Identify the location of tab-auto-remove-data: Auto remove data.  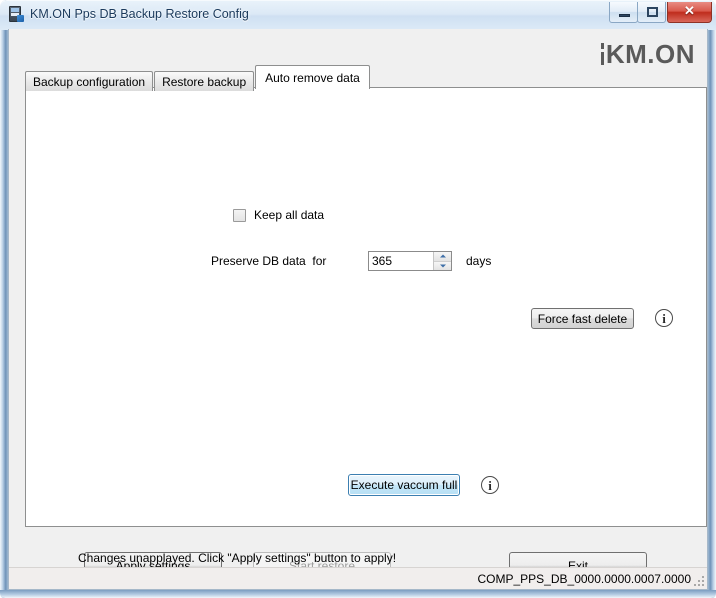
(312, 77).